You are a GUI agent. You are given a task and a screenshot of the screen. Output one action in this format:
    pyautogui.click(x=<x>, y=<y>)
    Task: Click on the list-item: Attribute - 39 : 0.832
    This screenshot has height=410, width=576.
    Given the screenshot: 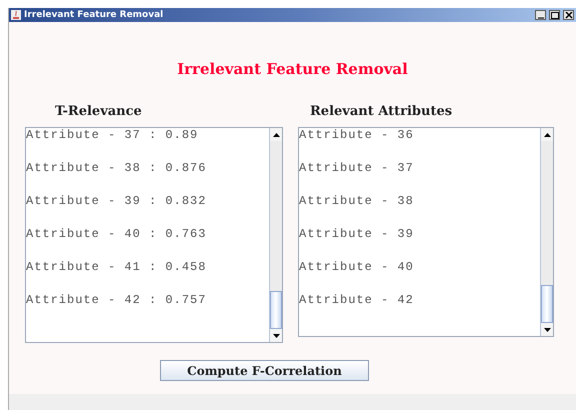 What is the action you would take?
    pyautogui.click(x=116, y=201)
    